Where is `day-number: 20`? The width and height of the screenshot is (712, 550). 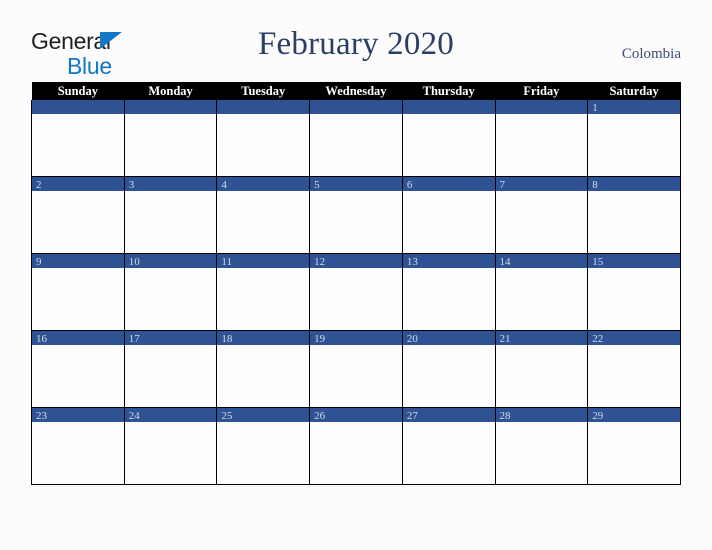 day-number: 20 is located at coordinates (412, 339).